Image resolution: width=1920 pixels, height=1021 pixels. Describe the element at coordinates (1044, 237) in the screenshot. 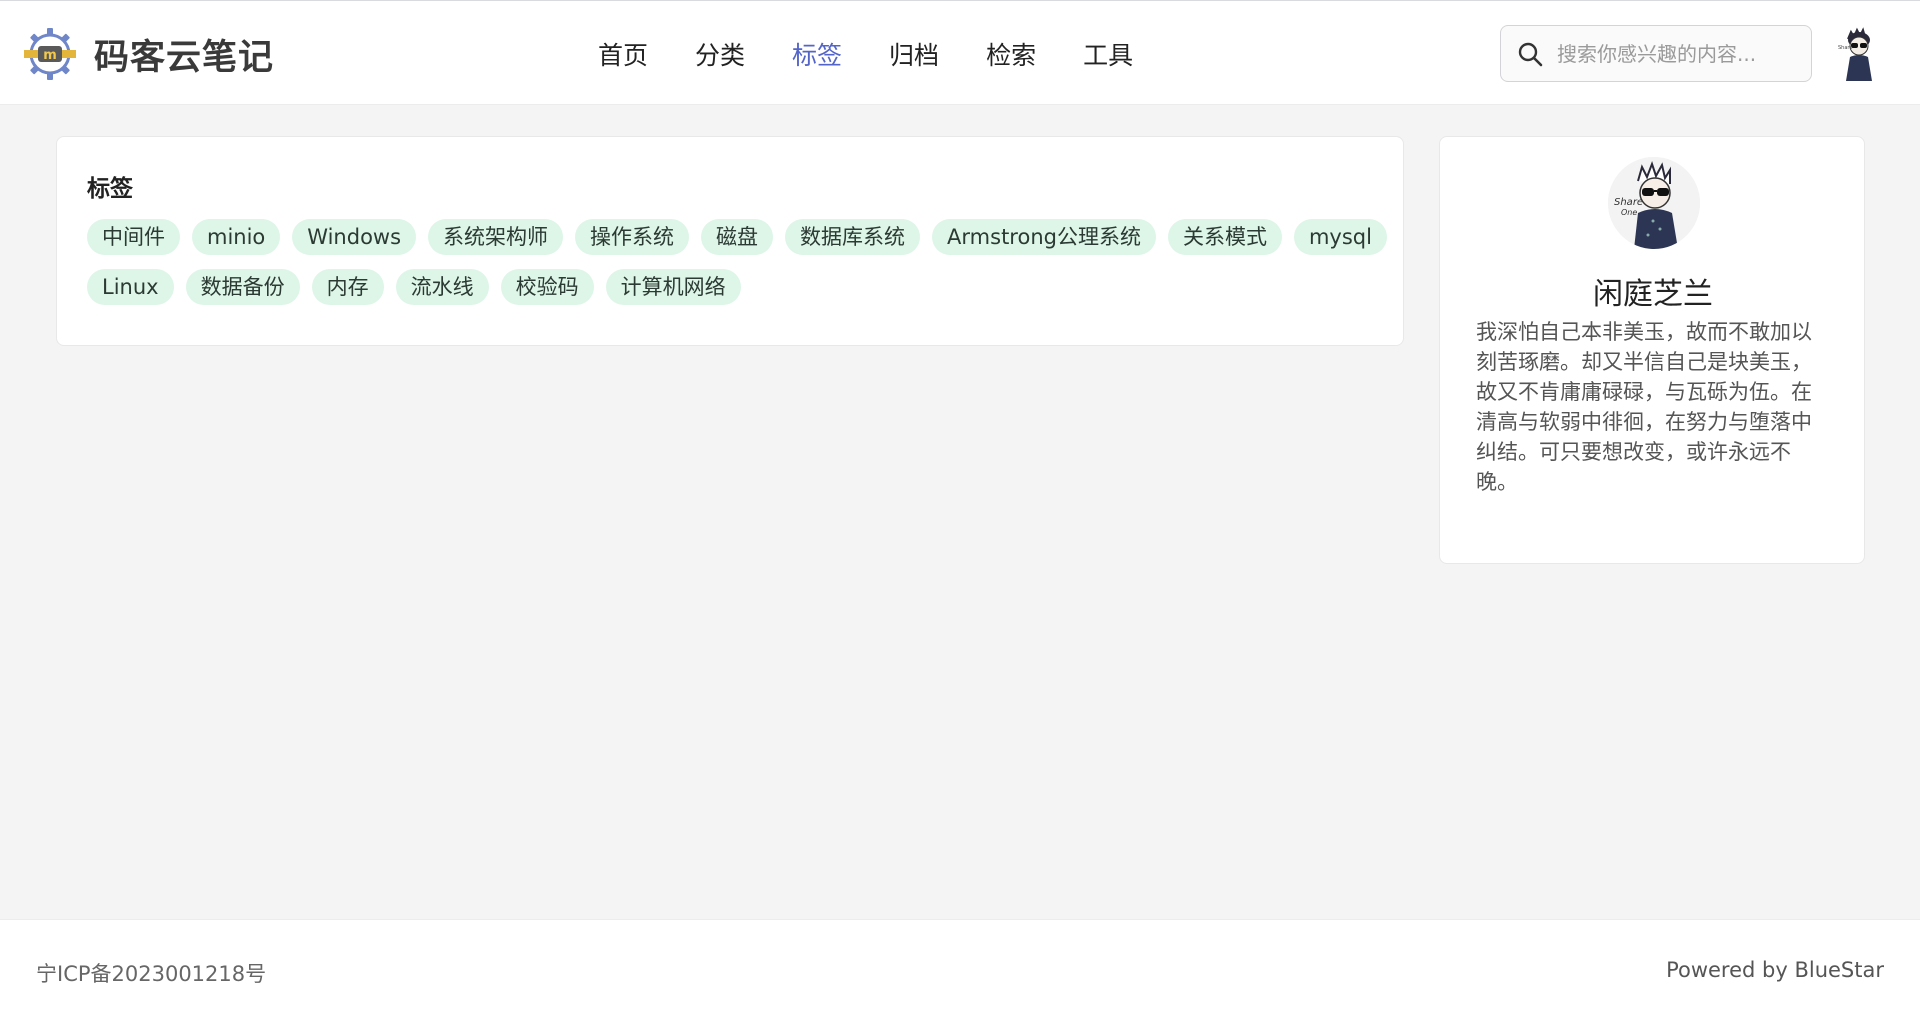

I see `tag-item: Armstrong公理系统` at that location.